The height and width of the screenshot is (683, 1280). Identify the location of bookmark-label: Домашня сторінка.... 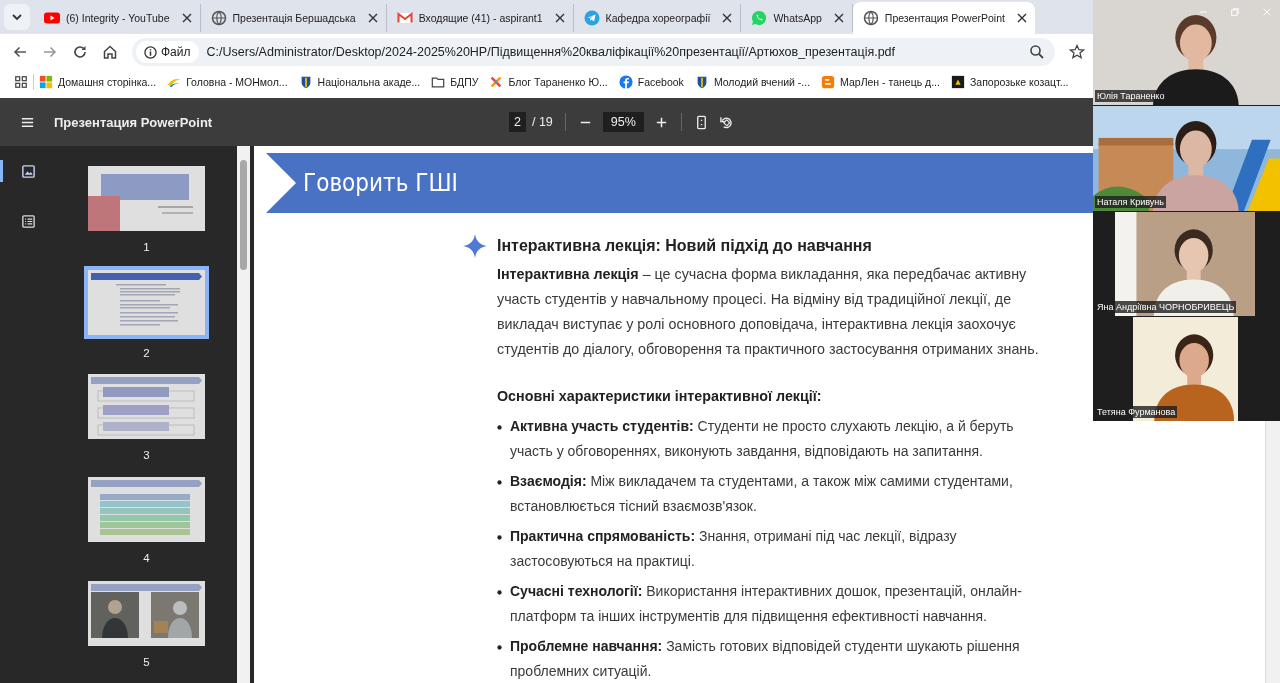
(107, 82).